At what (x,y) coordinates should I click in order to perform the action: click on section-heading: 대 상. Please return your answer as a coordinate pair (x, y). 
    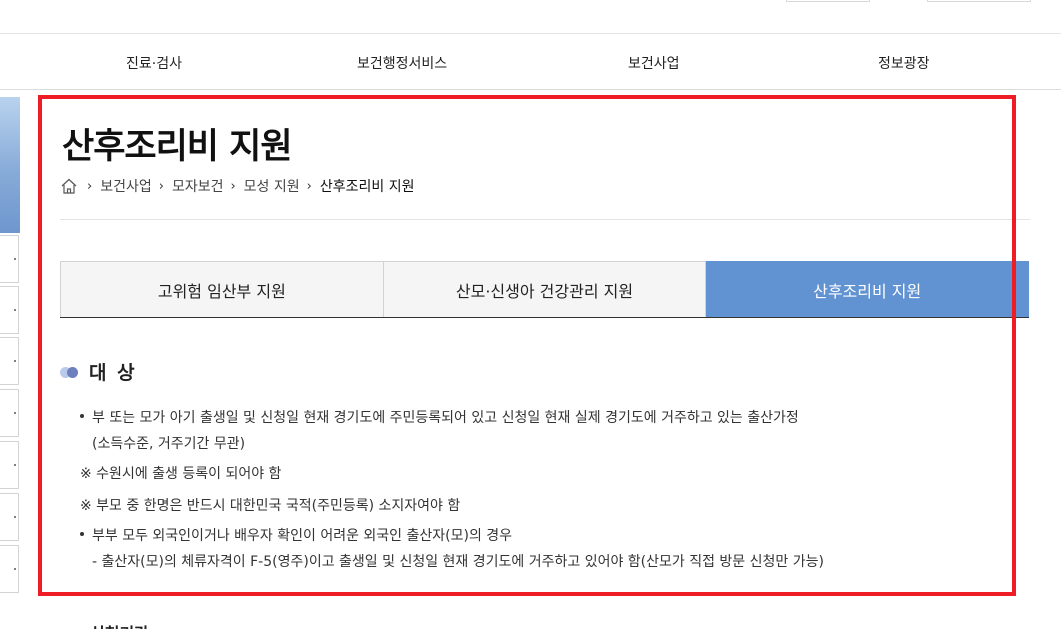
    Looking at the image, I should click on (98, 371).